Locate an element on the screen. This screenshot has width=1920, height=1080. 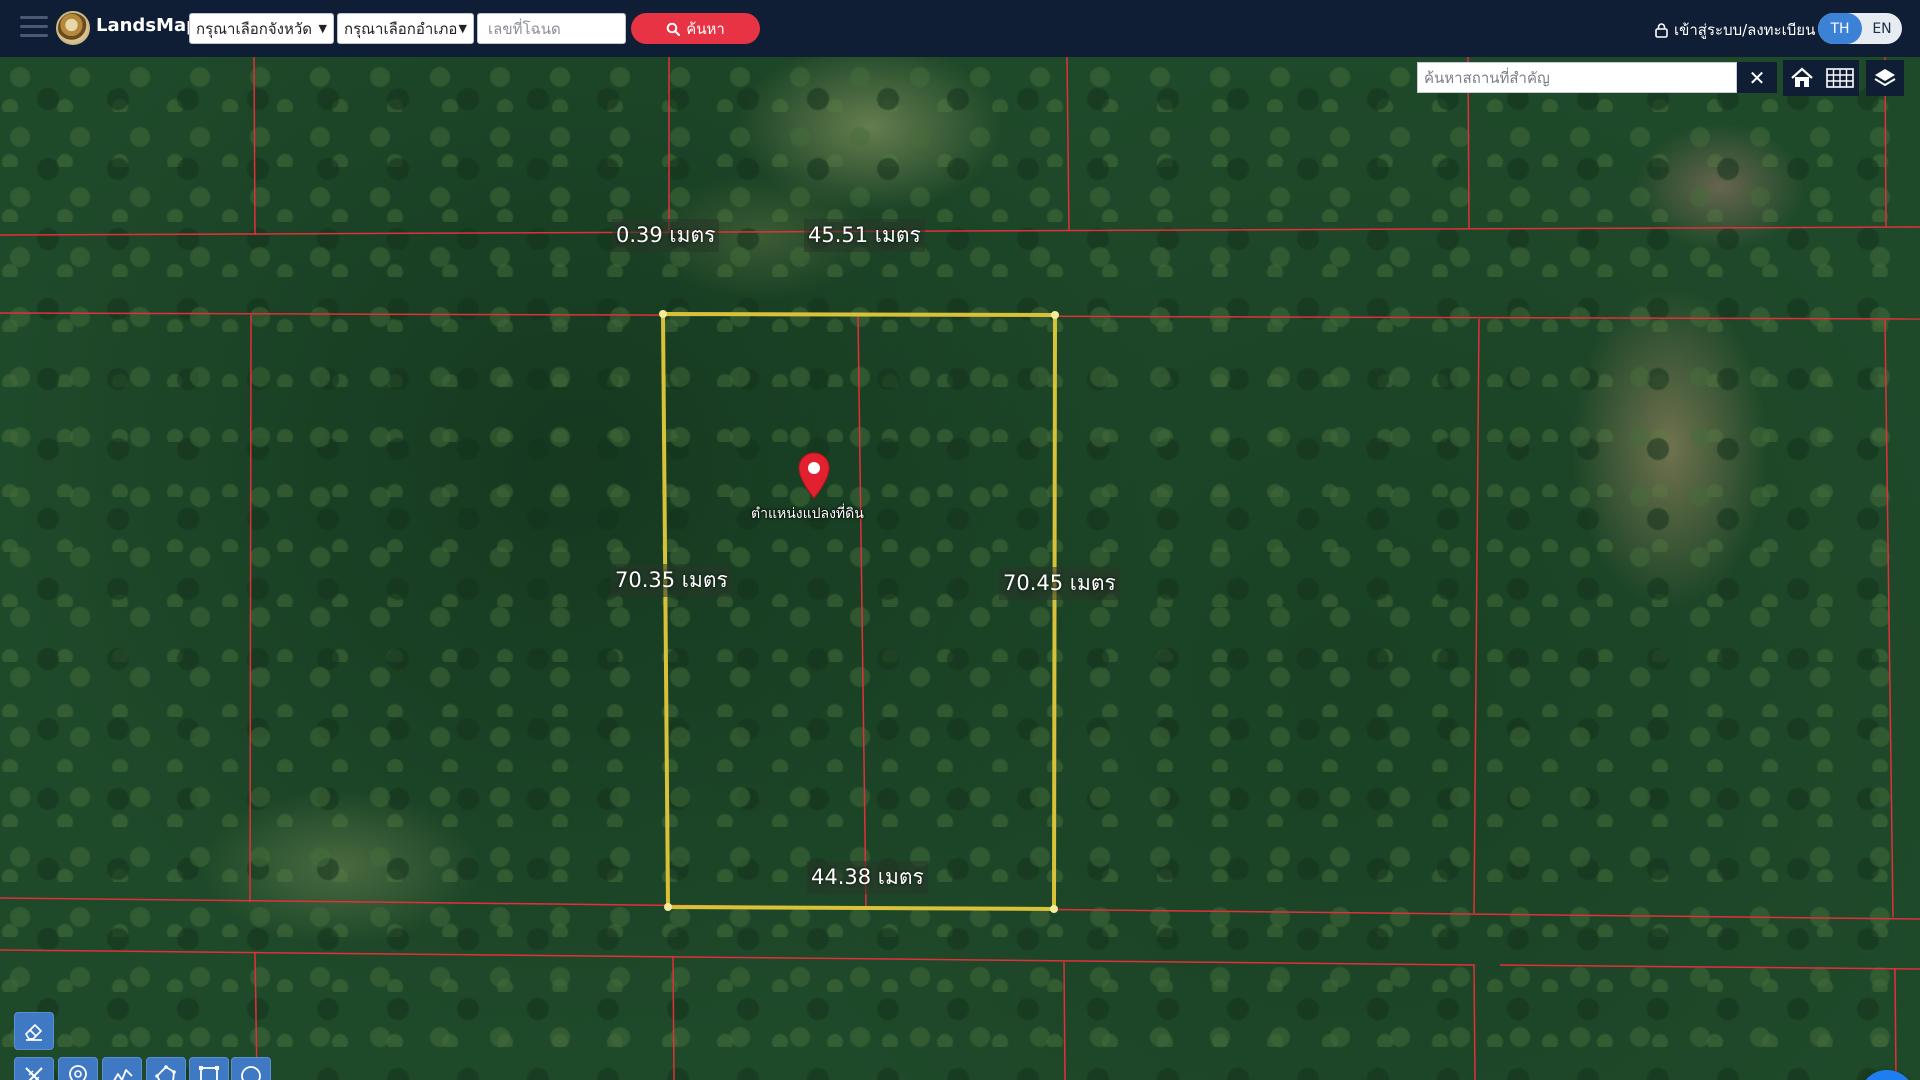
lang-th-button: TH is located at coordinates (1840, 28).